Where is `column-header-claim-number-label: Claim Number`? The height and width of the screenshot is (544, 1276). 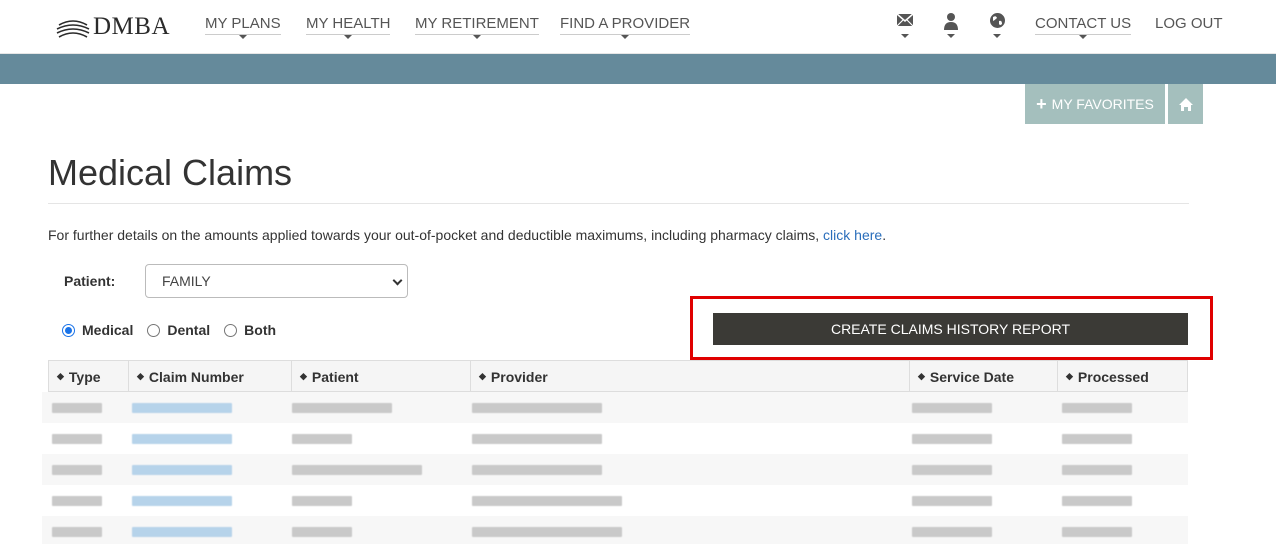 column-header-claim-number-label: Claim Number is located at coordinates (196, 376).